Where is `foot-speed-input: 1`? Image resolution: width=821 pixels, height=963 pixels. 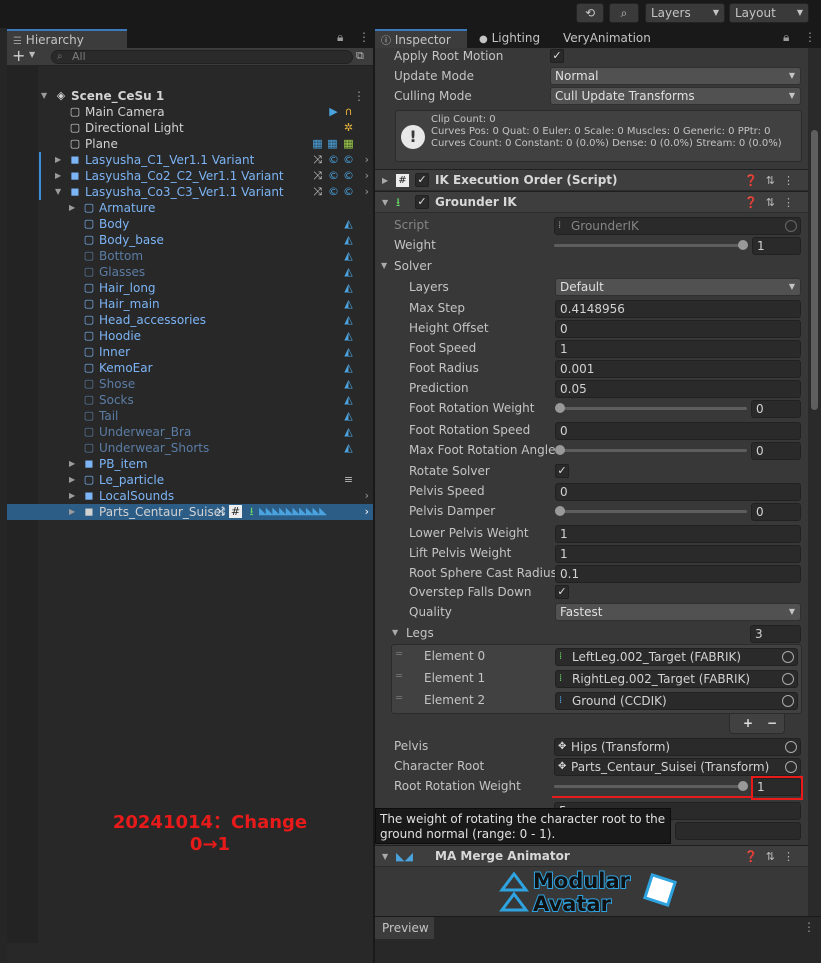
foot-speed-input: 1 is located at coordinates (678, 349).